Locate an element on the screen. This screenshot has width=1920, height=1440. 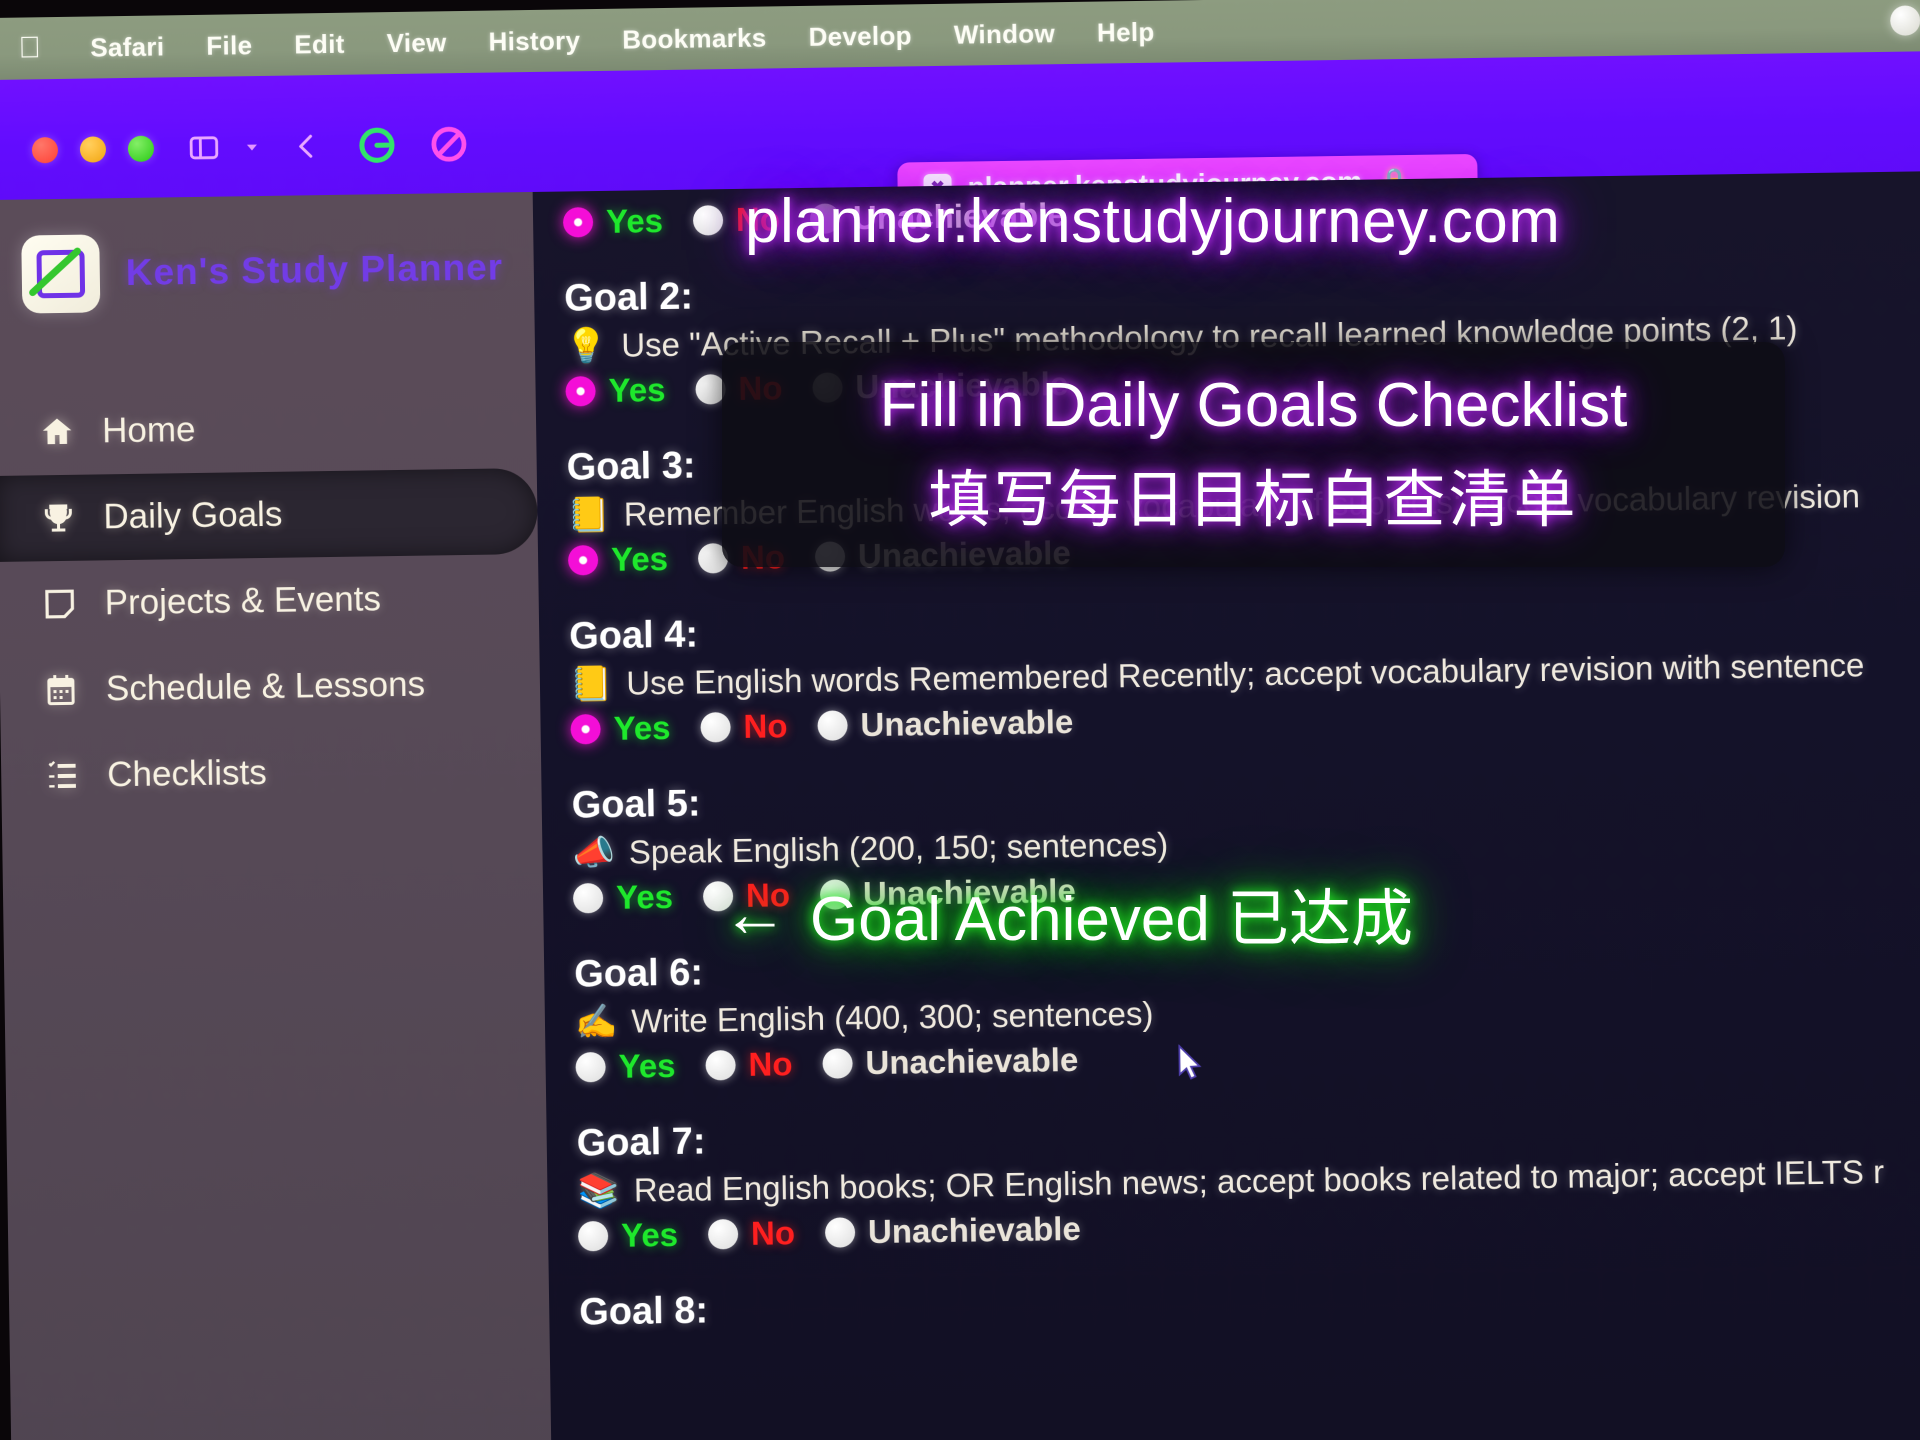
goal-description-text: Write English (400, 300; sentences) is located at coordinates (892, 1017).